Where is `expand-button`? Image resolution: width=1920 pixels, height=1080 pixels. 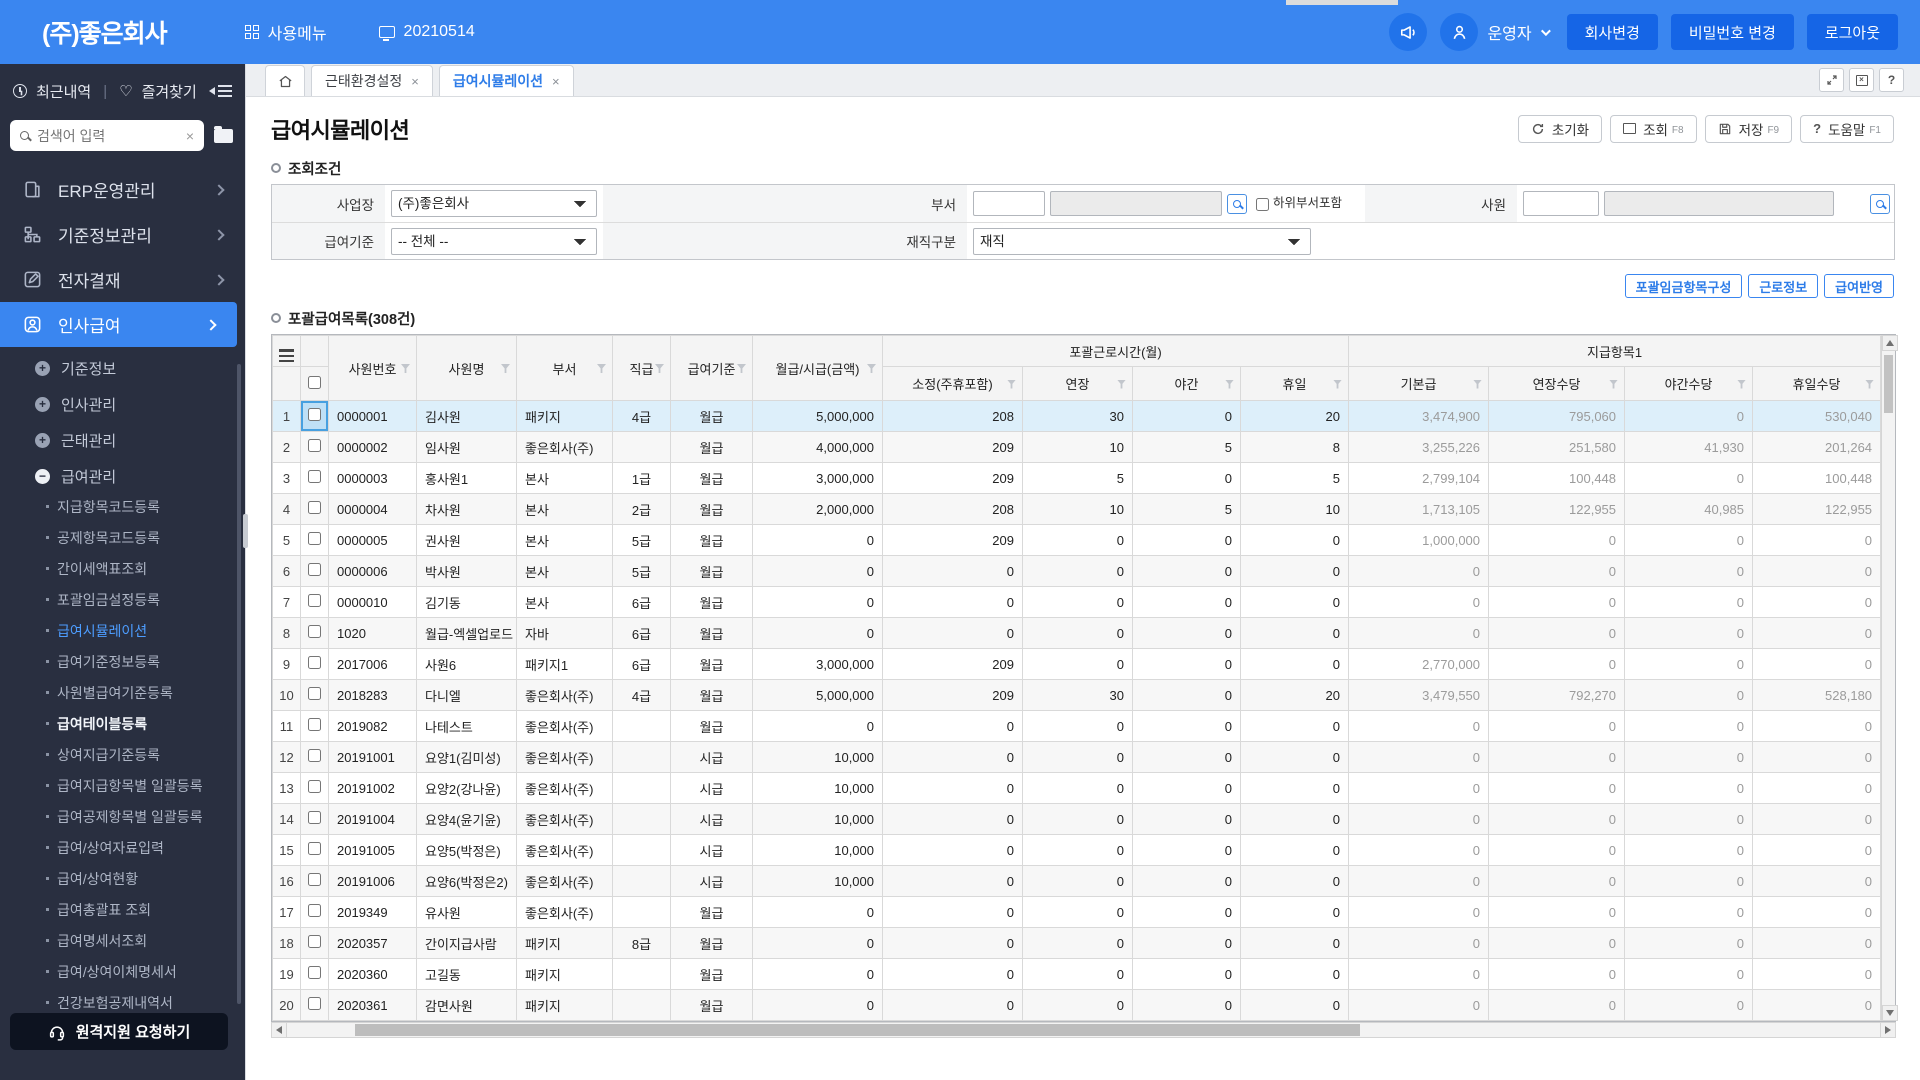
expand-button is located at coordinates (1831, 80).